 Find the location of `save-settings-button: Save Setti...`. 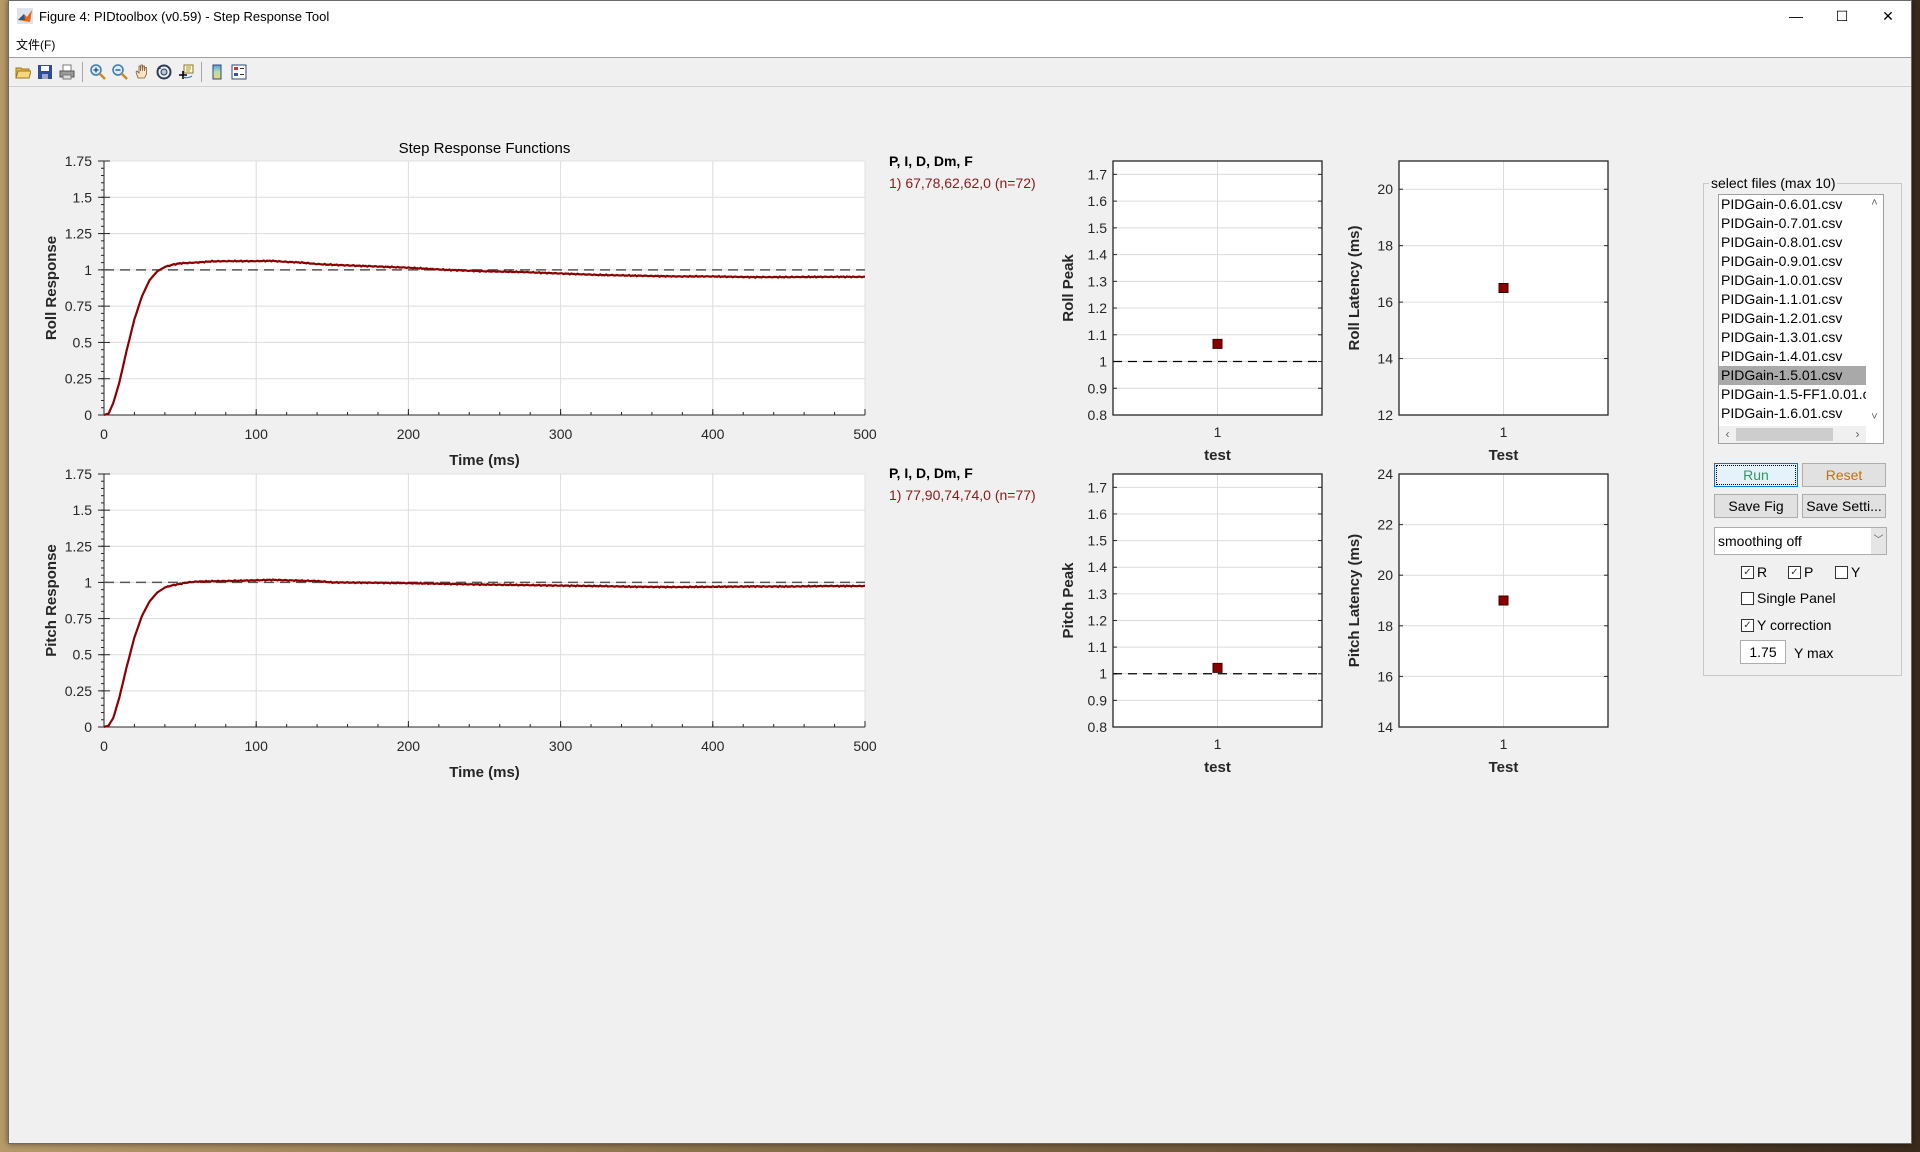

save-settings-button: Save Setti... is located at coordinates (1844, 506).